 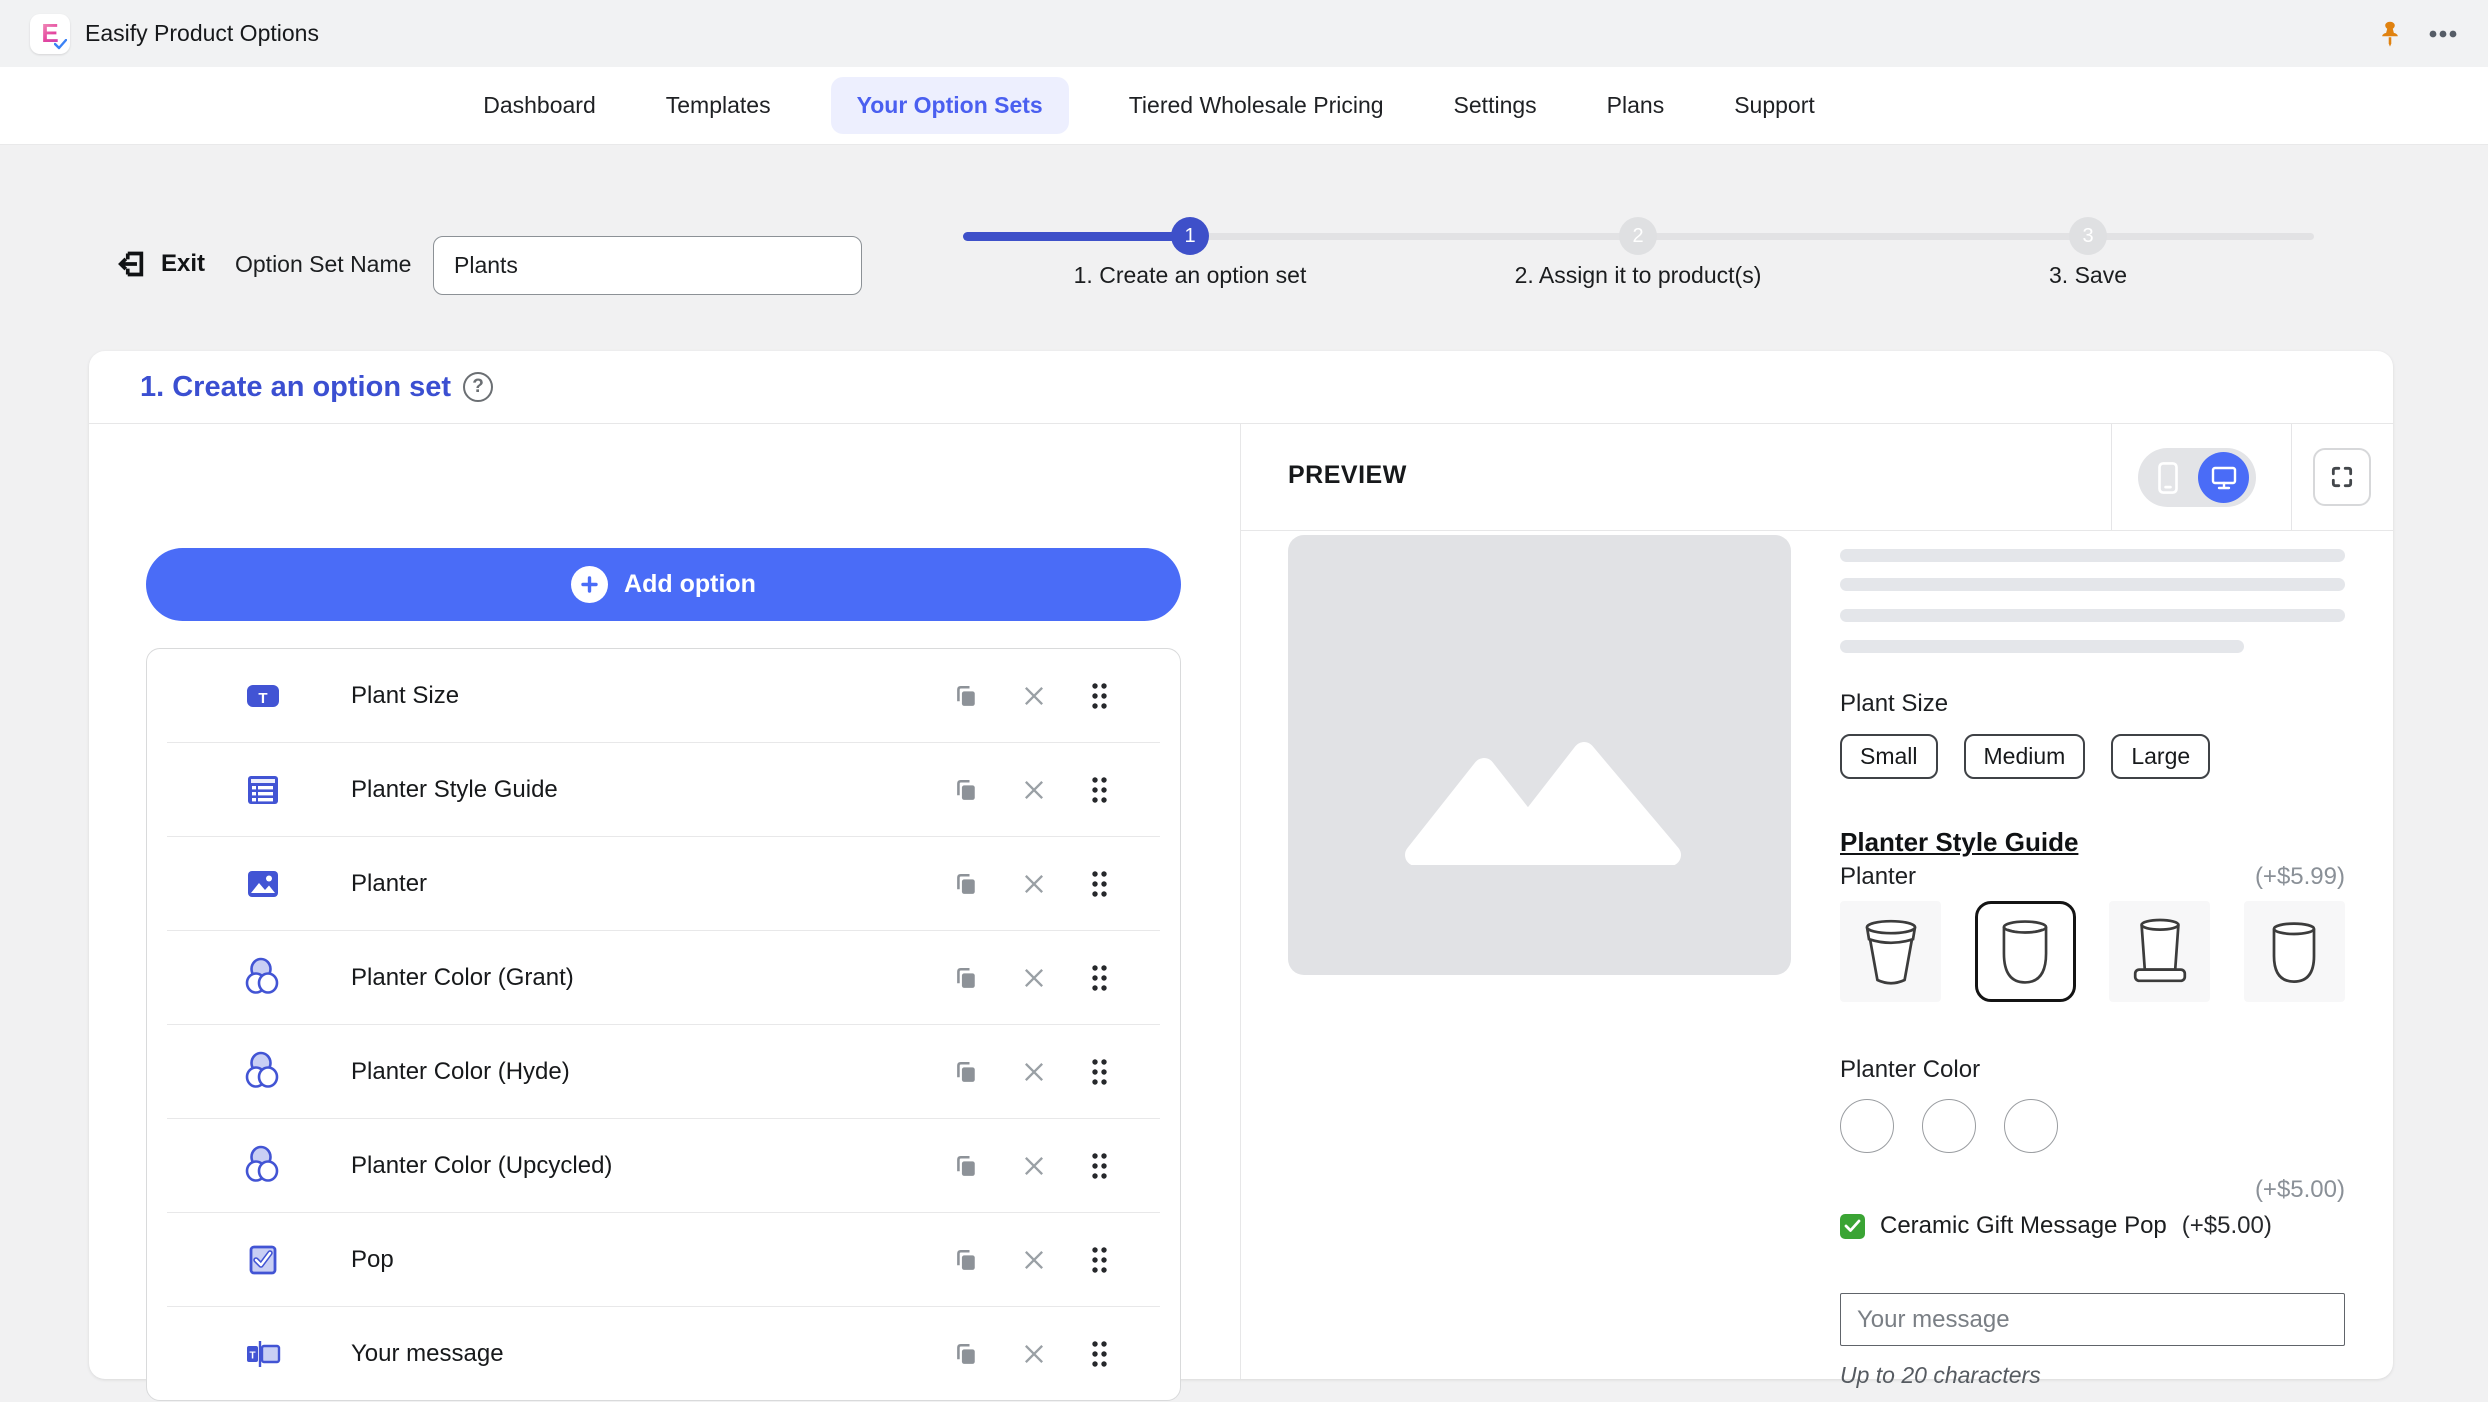 I want to click on character-limit-helper: Up to 20 characters, so click(x=1940, y=1375).